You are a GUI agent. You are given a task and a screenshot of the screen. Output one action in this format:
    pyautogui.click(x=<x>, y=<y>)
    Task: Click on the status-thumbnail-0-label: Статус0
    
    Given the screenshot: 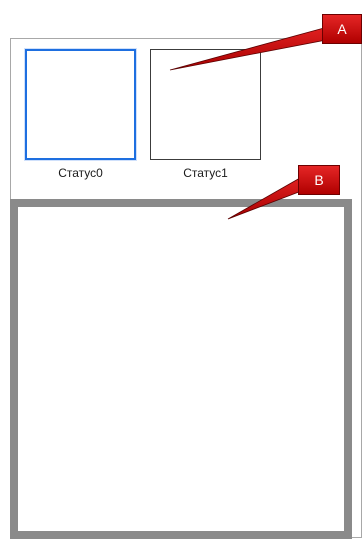 What is the action you would take?
    pyautogui.click(x=80, y=173)
    